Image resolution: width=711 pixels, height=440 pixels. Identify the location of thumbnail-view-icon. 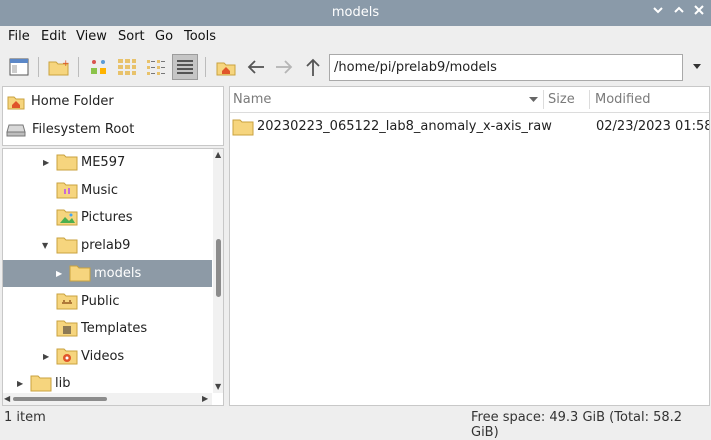
(127, 67).